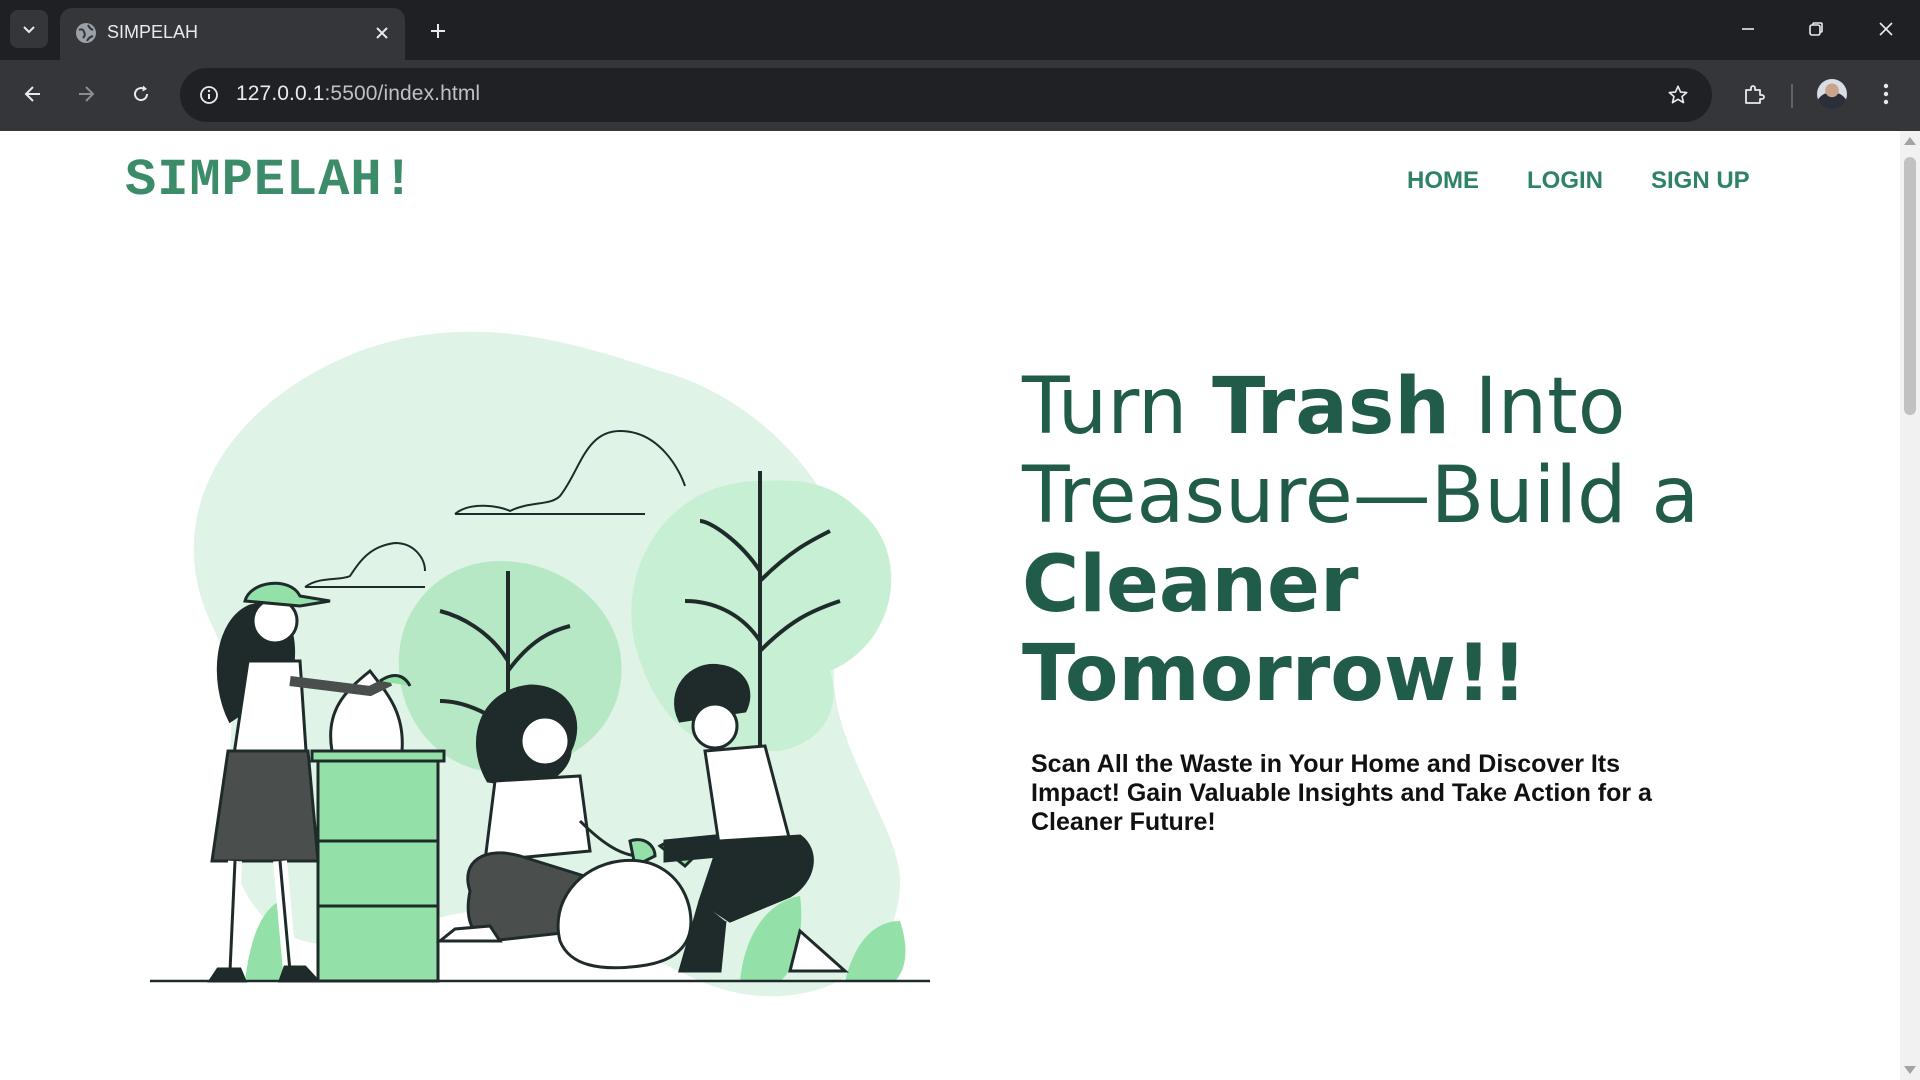  Describe the element at coordinates (946, 95) in the screenshot. I see `address-bar: 127.0.0.1:5500/index.html` at that location.